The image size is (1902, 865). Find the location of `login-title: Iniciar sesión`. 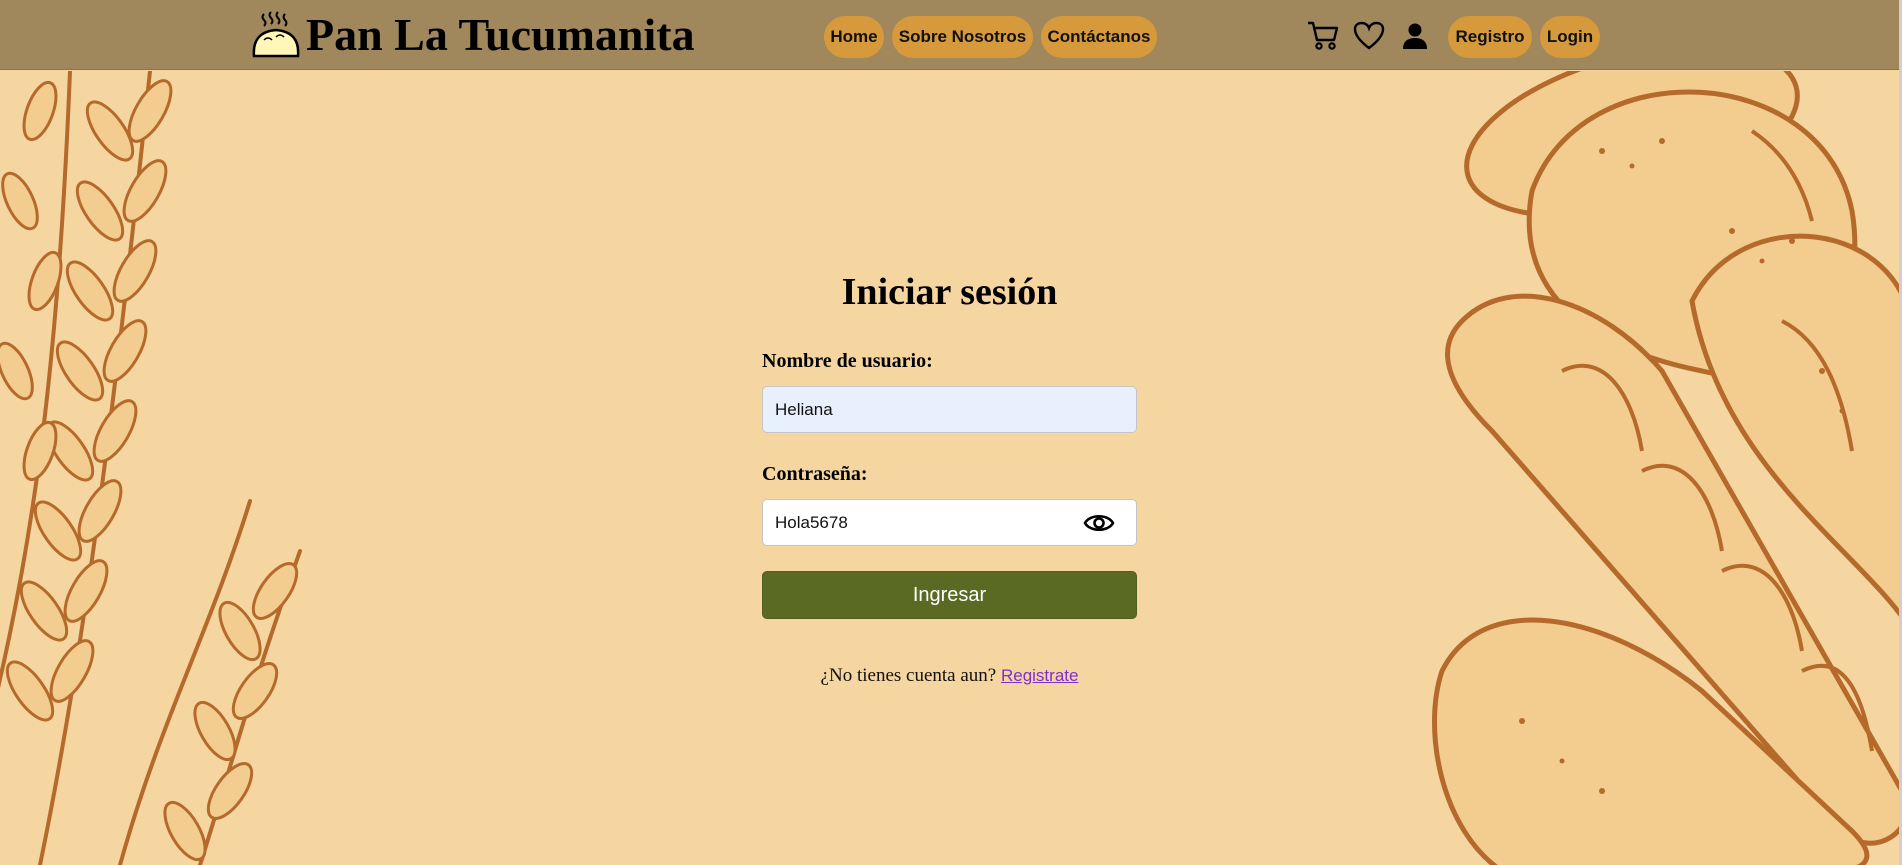

login-title: Iniciar sesión is located at coordinates (949, 292).